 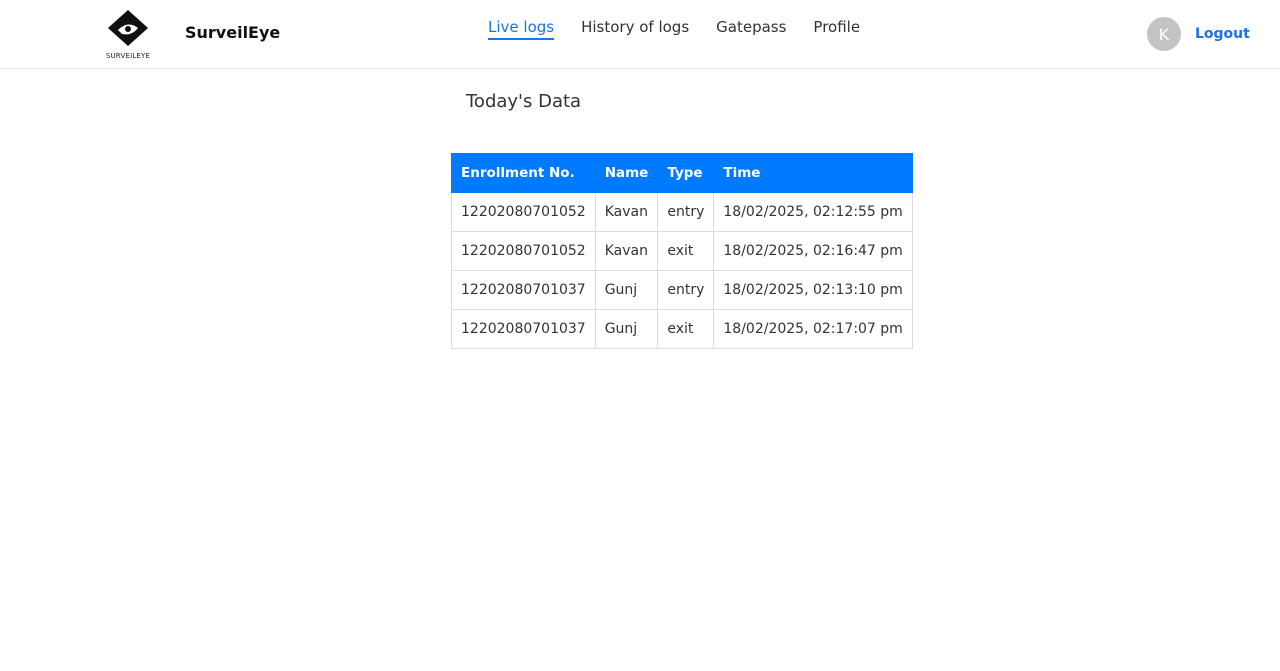 What do you see at coordinates (751, 29) in the screenshot?
I see `nav-gatepass: Gatepass` at bounding box center [751, 29].